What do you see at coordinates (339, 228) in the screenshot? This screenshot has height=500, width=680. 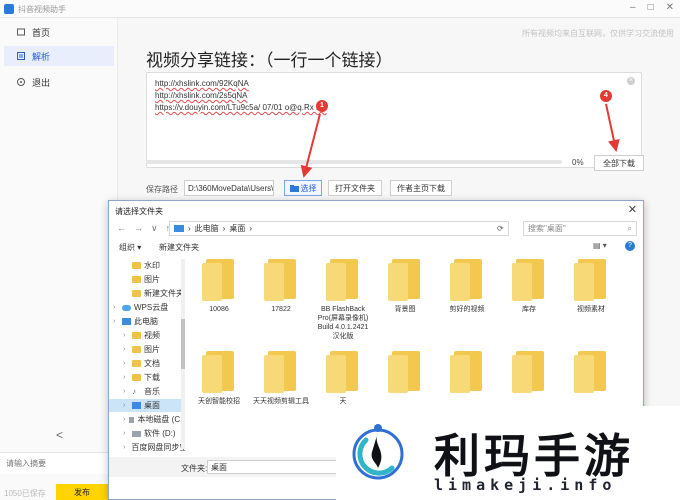 I see `address-bar: › 此电脑 › 桌面 ›` at bounding box center [339, 228].